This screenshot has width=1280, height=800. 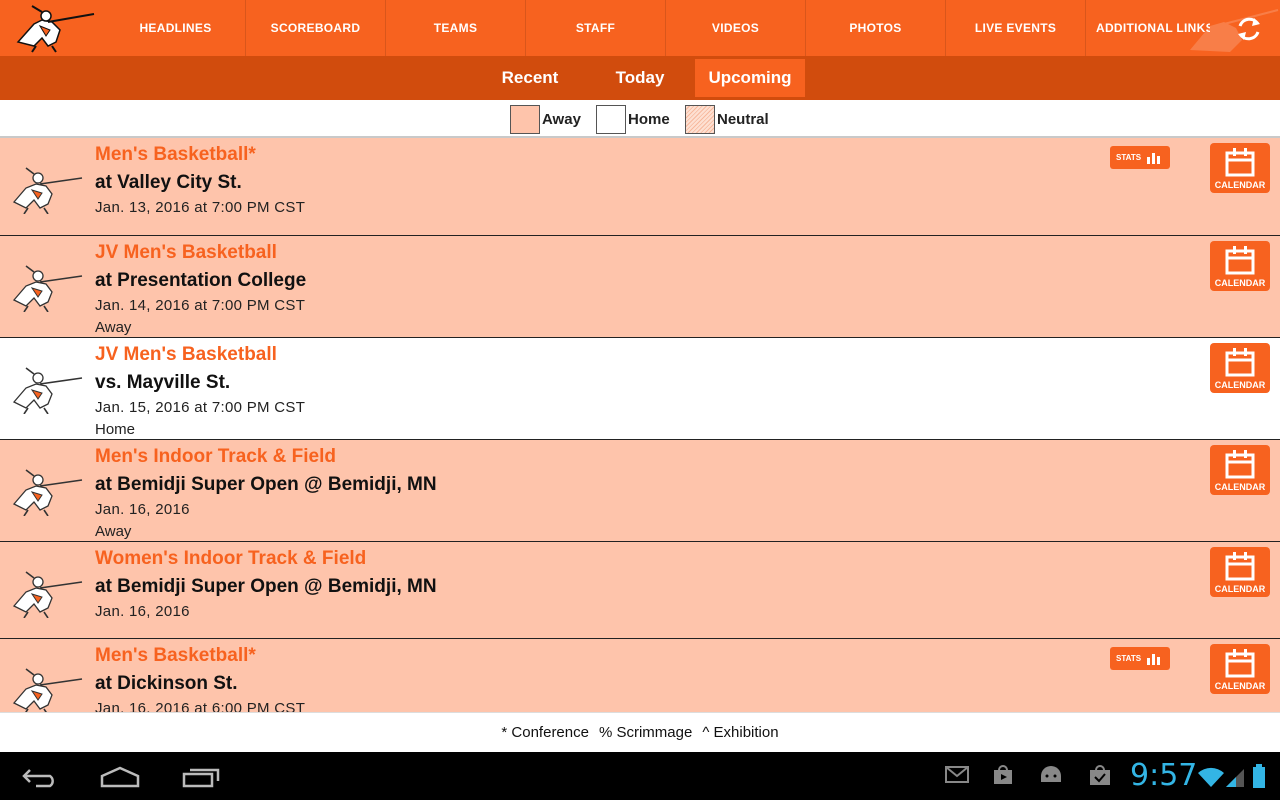 What do you see at coordinates (201, 777) in the screenshot?
I see `recent-apps-icon` at bounding box center [201, 777].